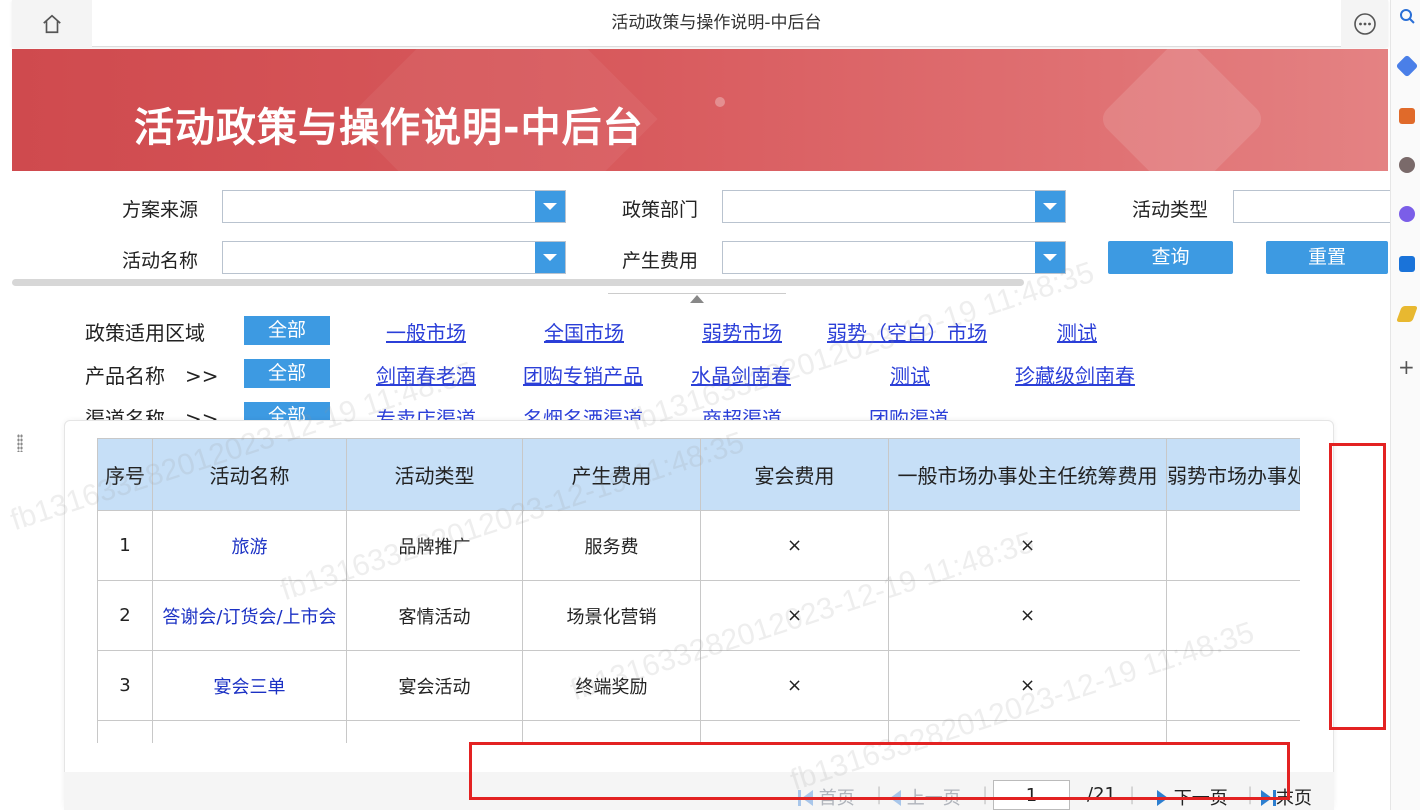 The height and width of the screenshot is (810, 1420). What do you see at coordinates (1170, 257) in the screenshot?
I see `query-button: 查询` at bounding box center [1170, 257].